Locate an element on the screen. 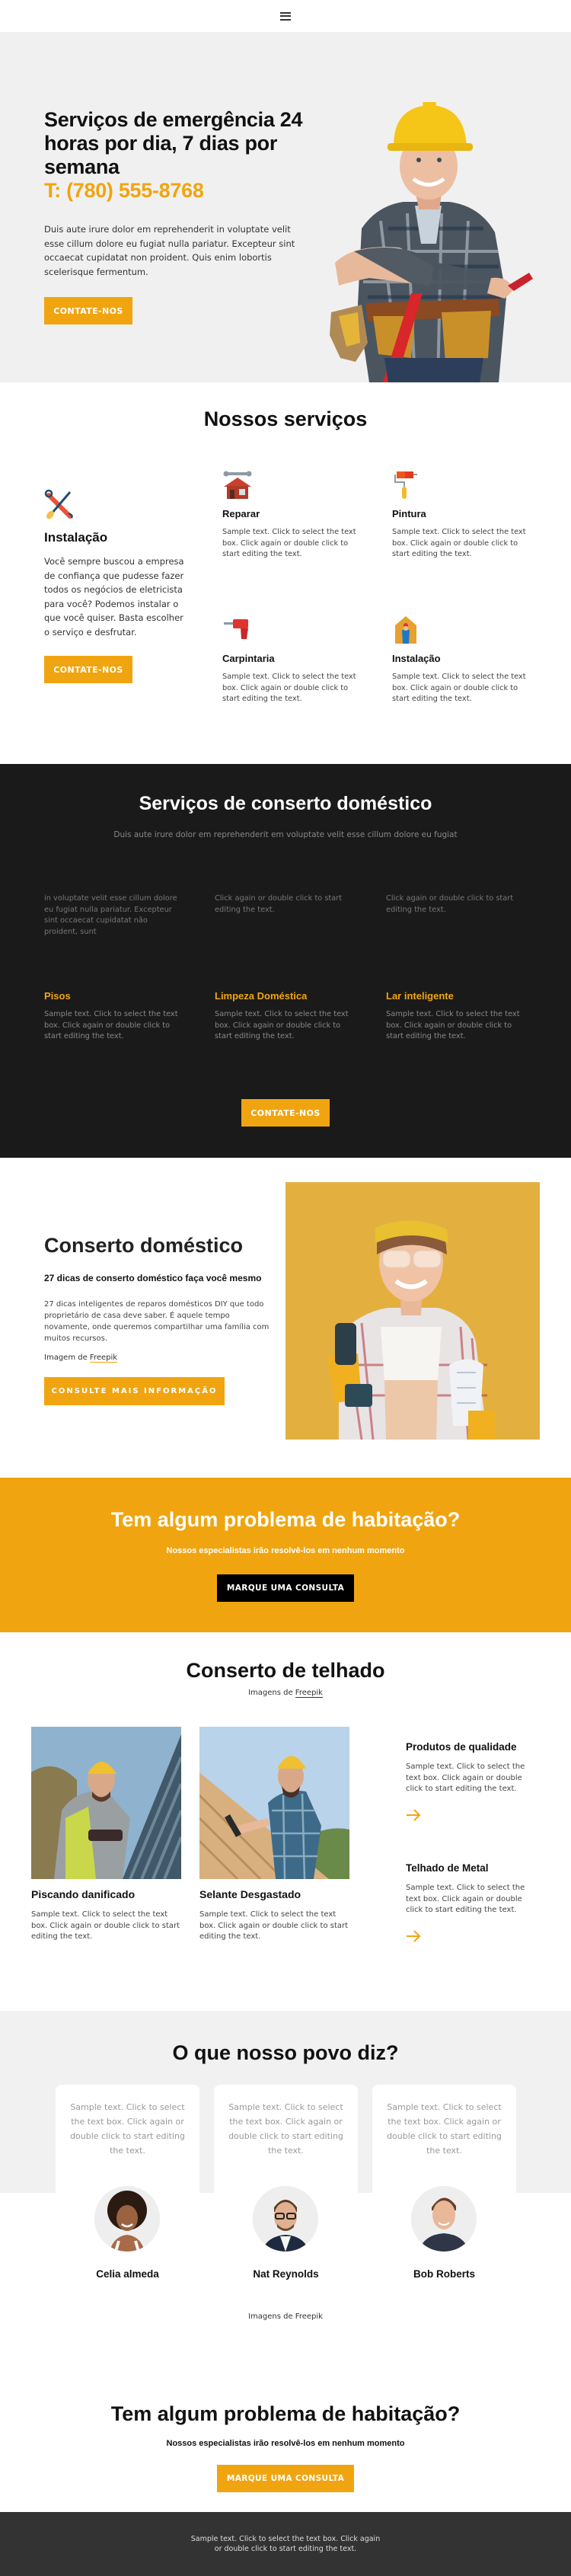 This screenshot has height=2576, width=571. paint-roller-icon is located at coordinates (407, 485).